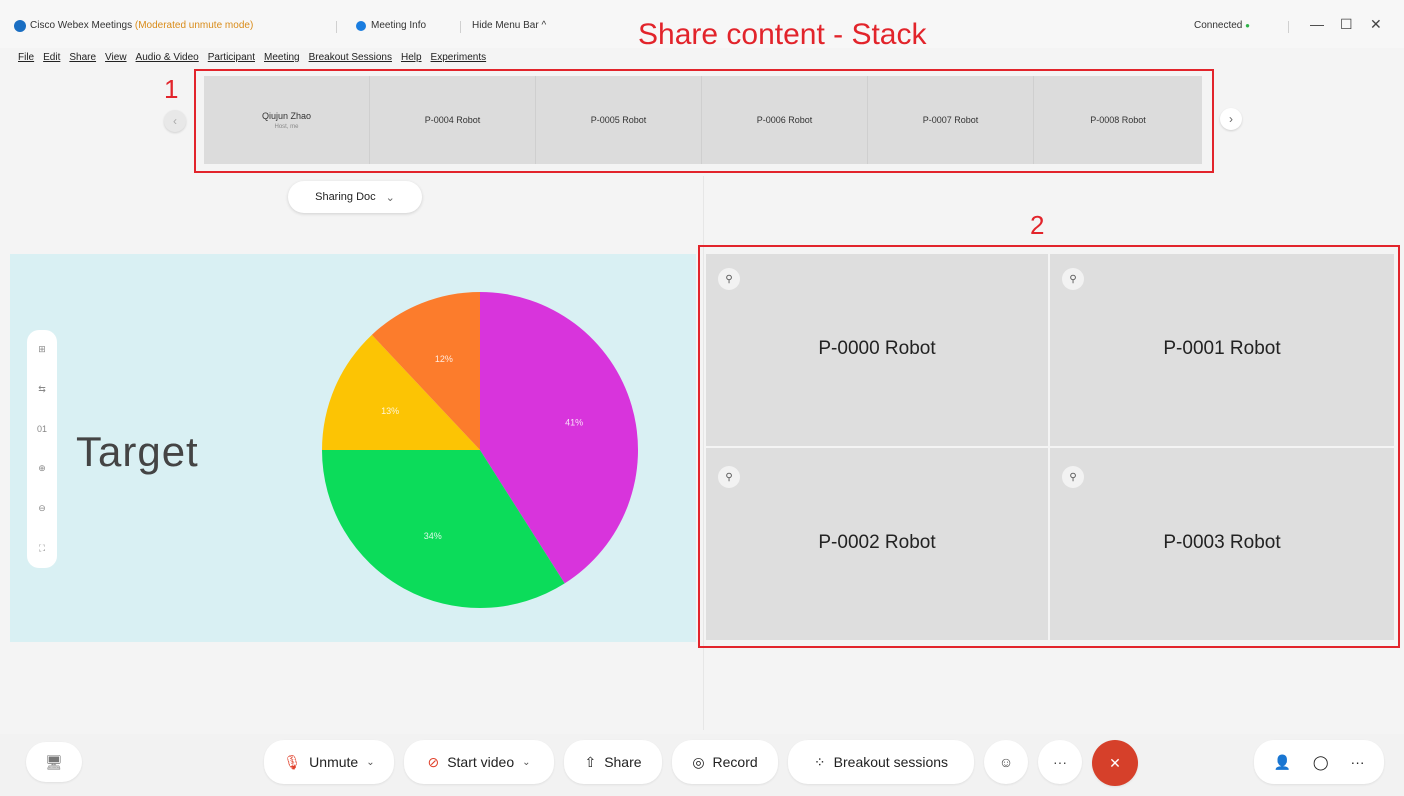 The height and width of the screenshot is (796, 1404). What do you see at coordinates (1376, 24) in the screenshot?
I see `close-window-button: ✕` at bounding box center [1376, 24].